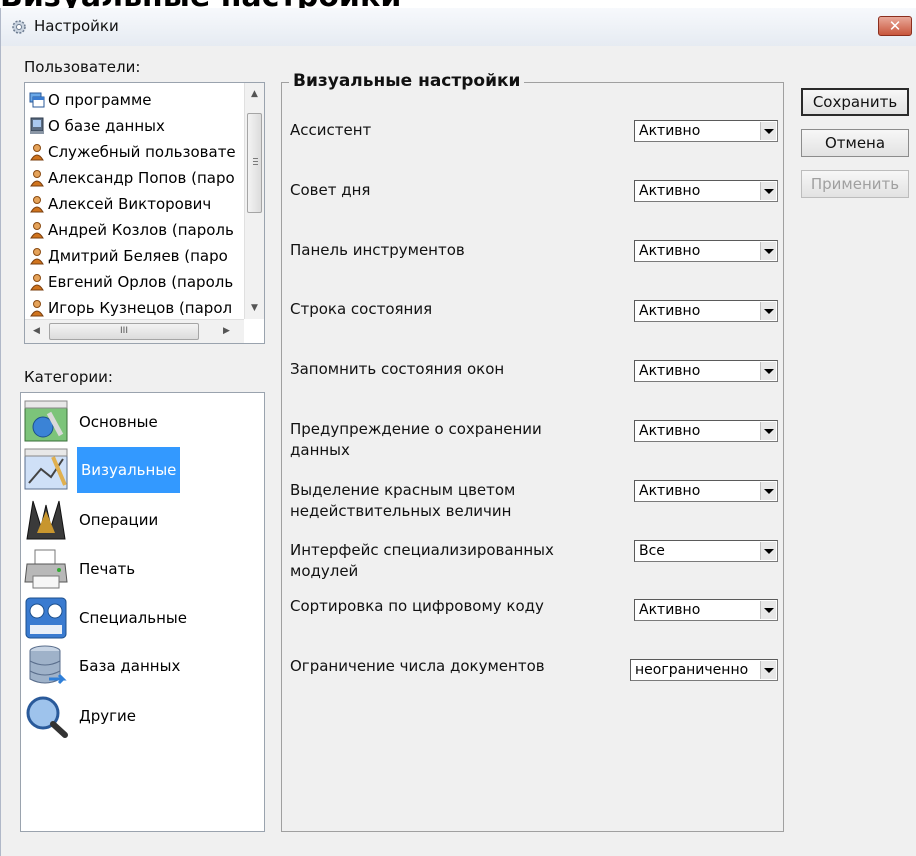 The height and width of the screenshot is (856, 916). What do you see at coordinates (46, 569) in the screenshot?
I see `printer-icon` at bounding box center [46, 569].